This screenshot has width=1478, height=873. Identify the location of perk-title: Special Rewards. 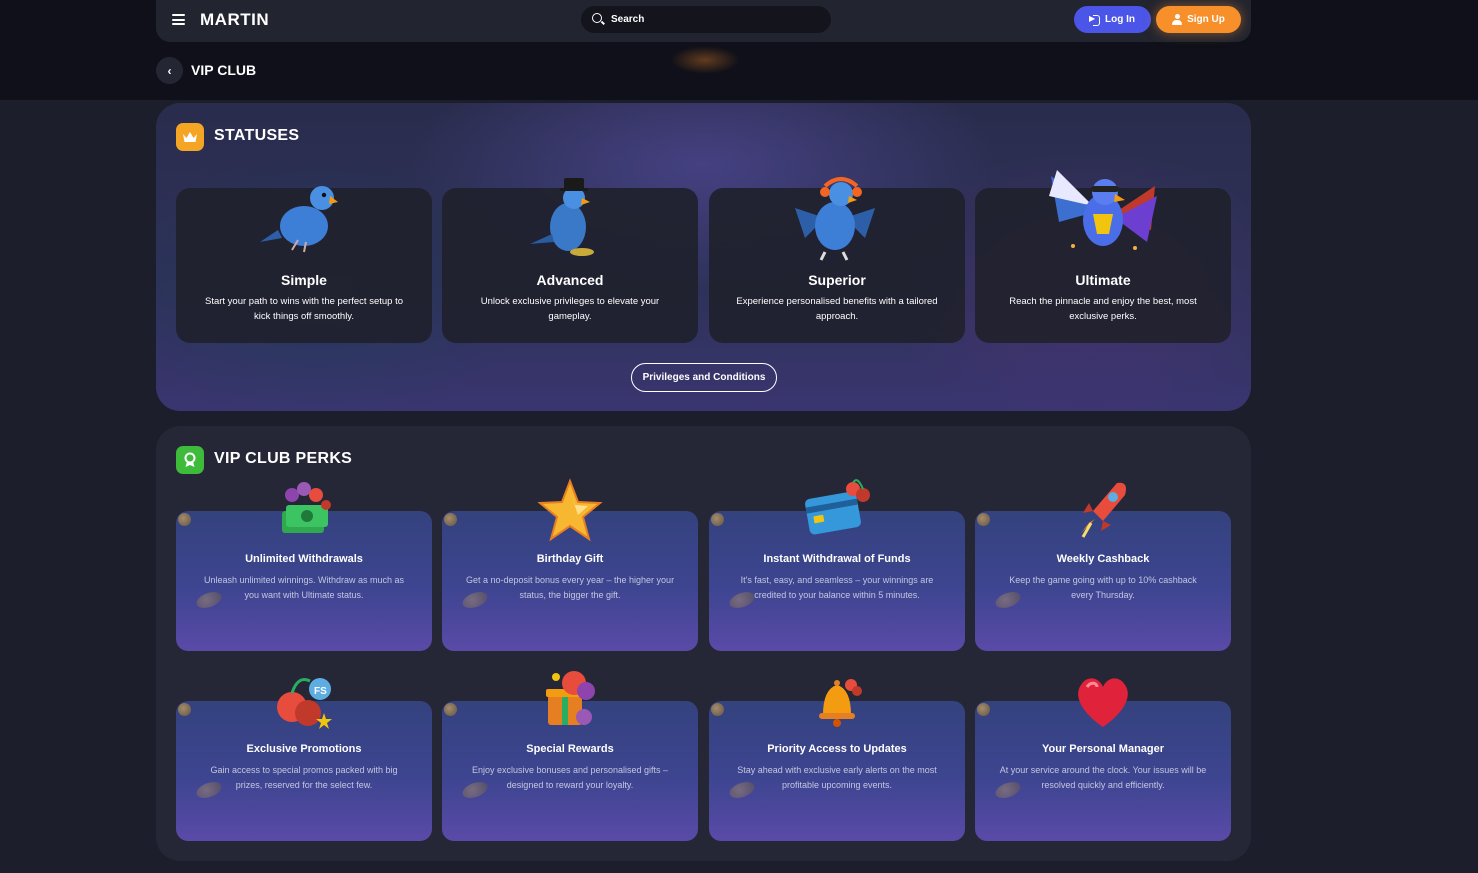
(570, 749).